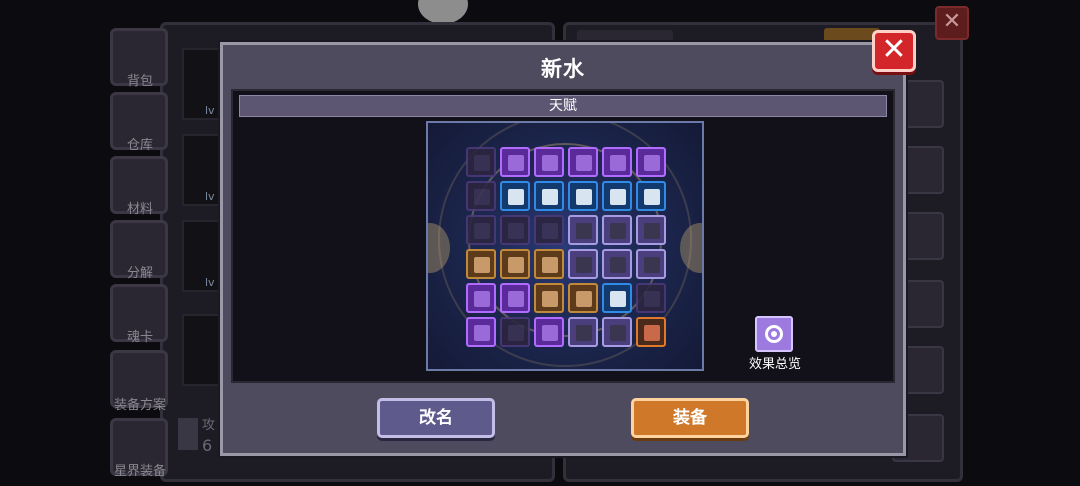  What do you see at coordinates (436, 418) in the screenshot?
I see `rename-button: 改名` at bounding box center [436, 418].